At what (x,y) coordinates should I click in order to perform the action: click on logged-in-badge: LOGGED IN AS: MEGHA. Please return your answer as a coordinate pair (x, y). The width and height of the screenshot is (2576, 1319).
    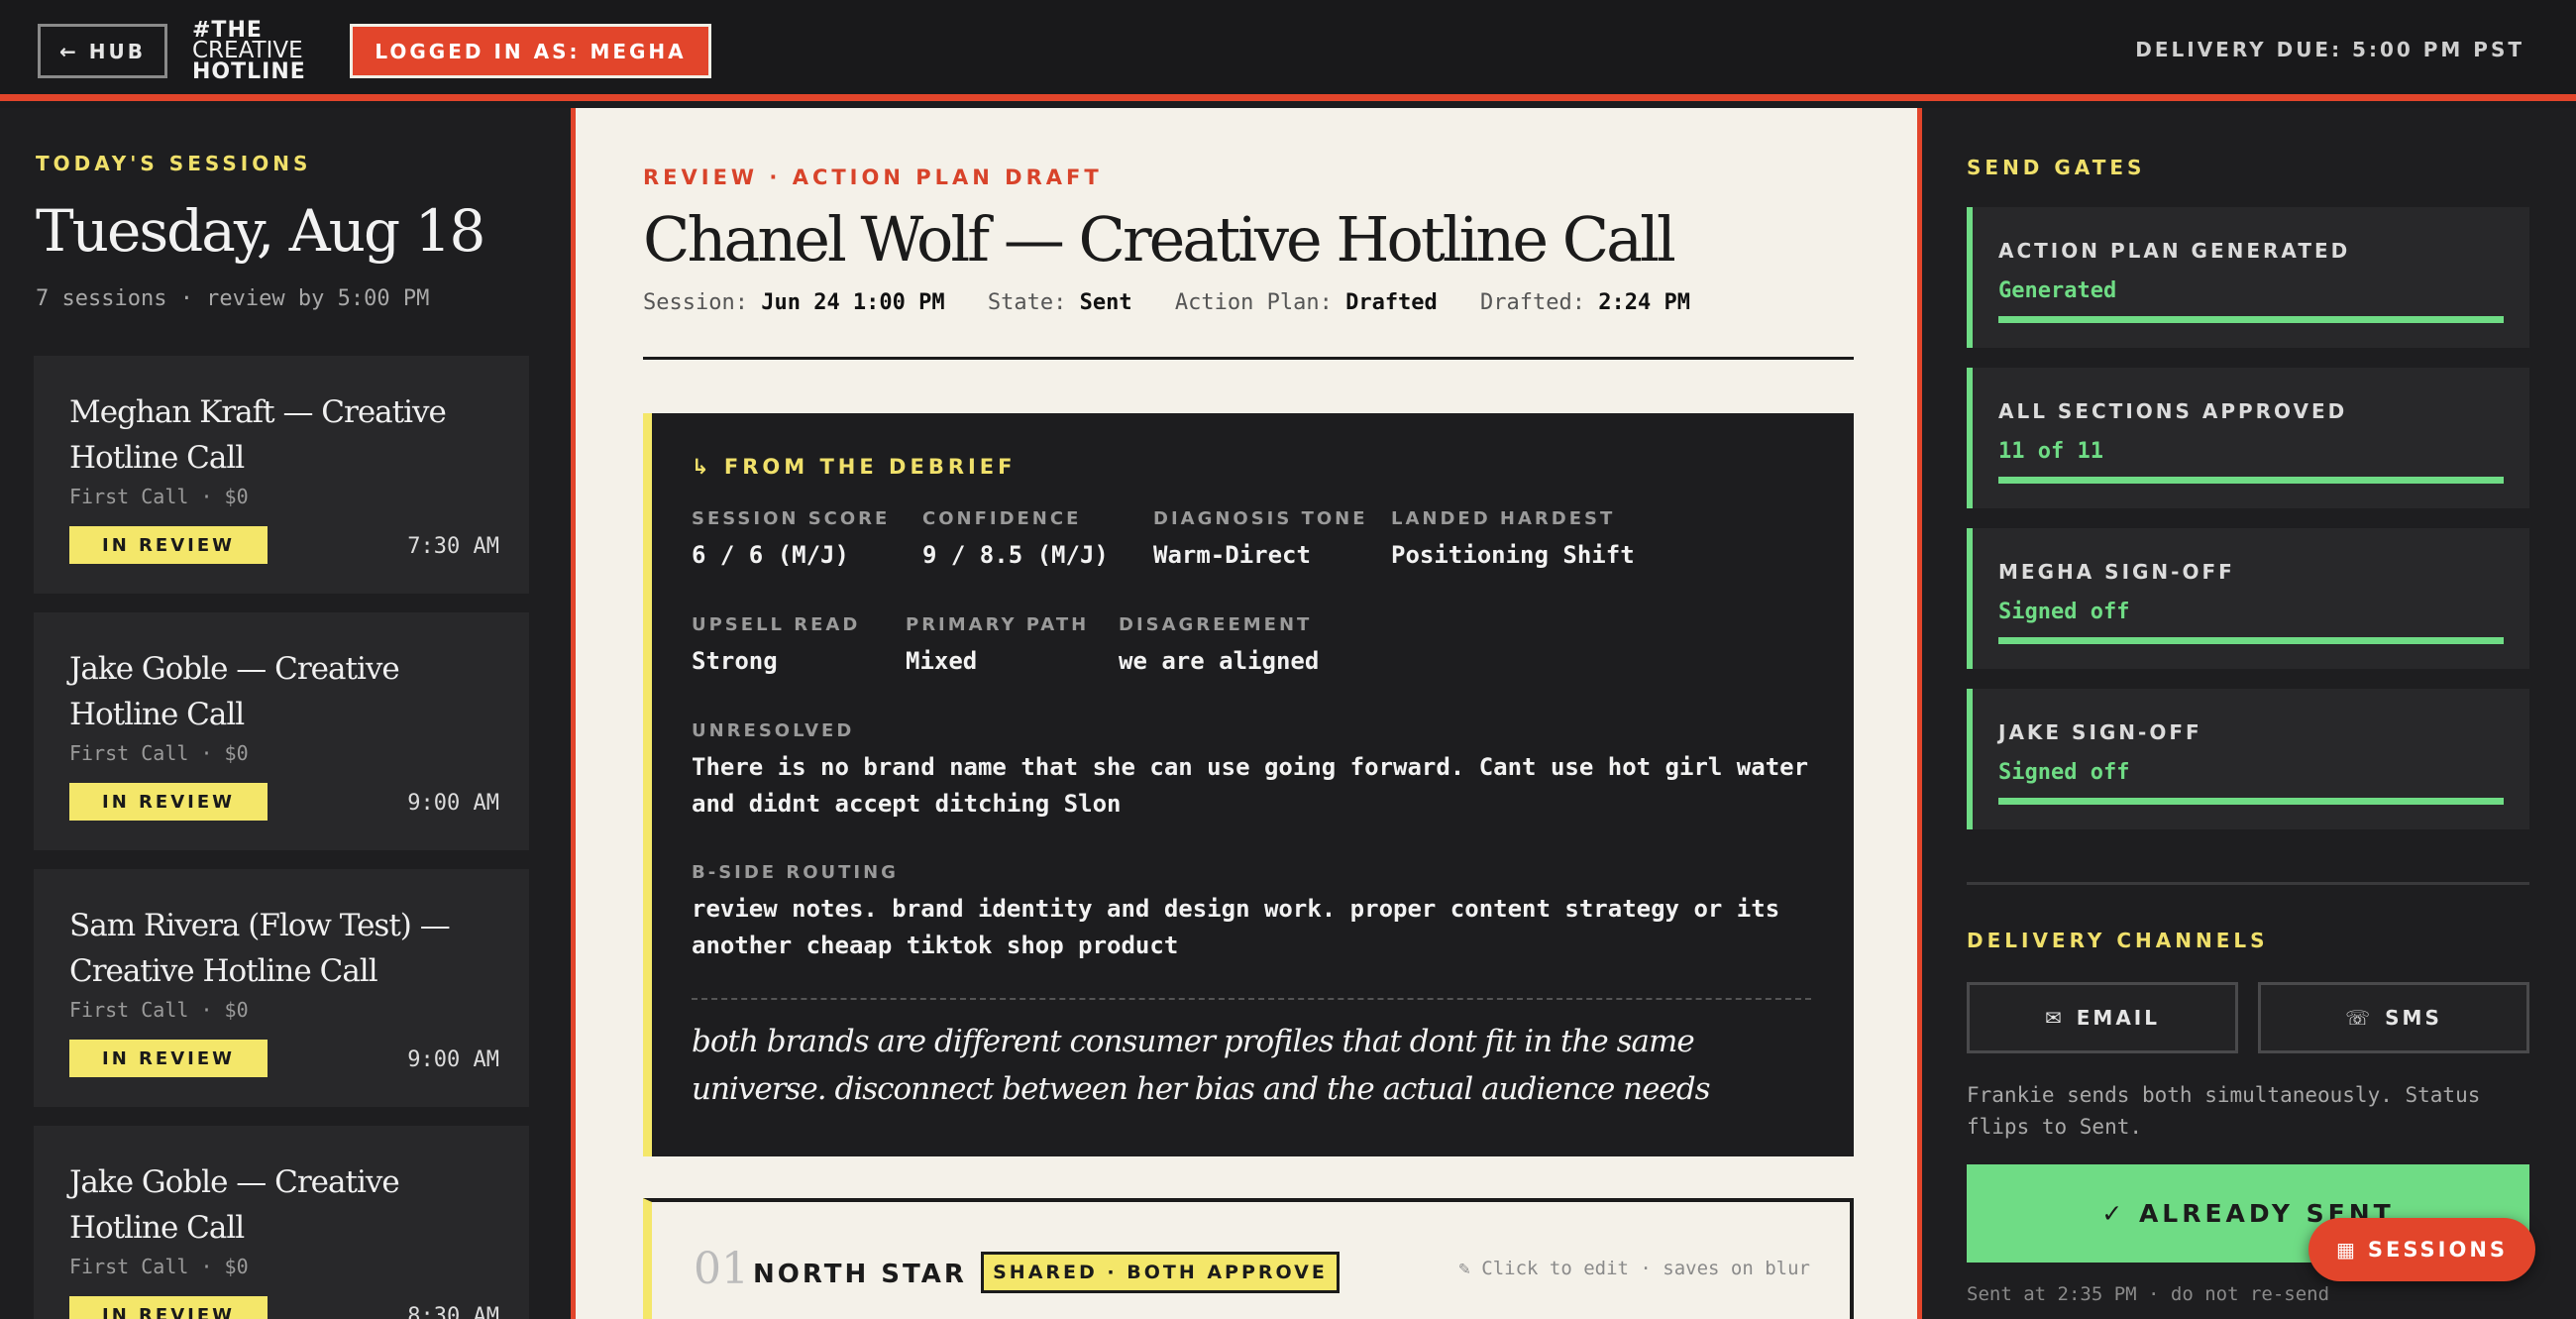
    Looking at the image, I should click on (531, 51).